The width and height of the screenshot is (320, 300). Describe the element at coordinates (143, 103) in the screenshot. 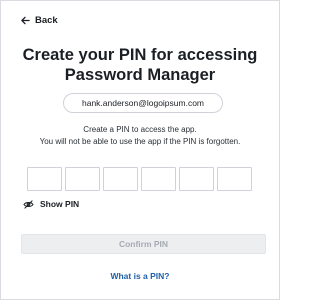

I see `account-email-badge: hank.anderson@logoipsum.com` at that location.